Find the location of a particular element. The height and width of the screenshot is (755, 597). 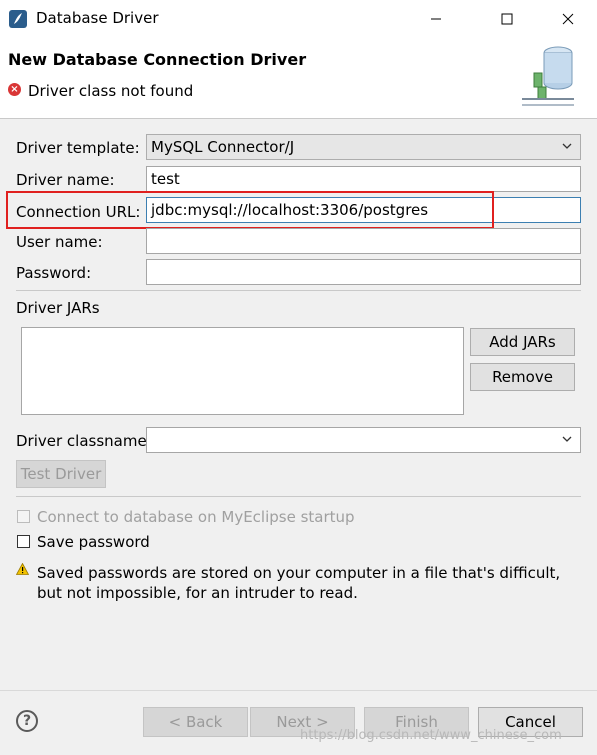

minimize-icon is located at coordinates (436, 19).